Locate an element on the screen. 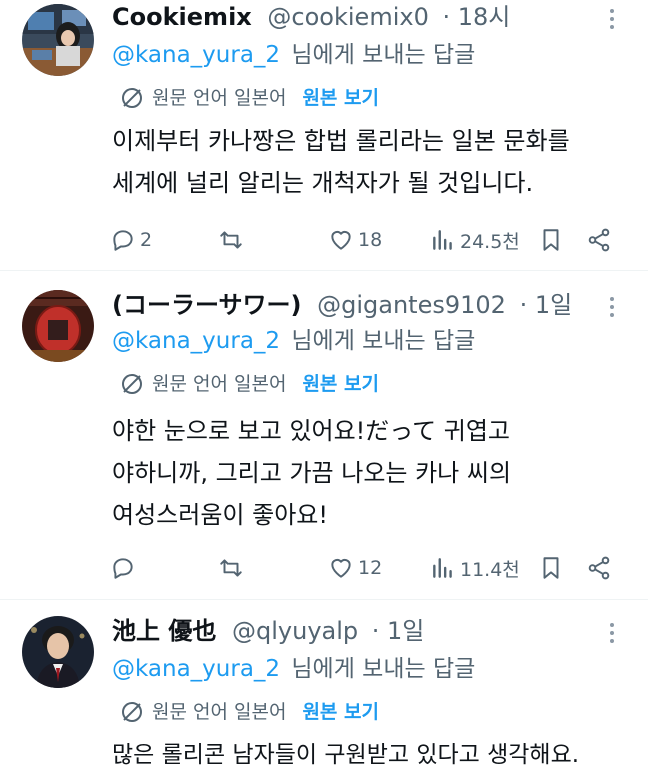 Image resolution: width=648 pixels, height=777 pixels. tweet-text-line: 야하니까, 그리고 가끔 나오는 카나 씨의 is located at coordinates (312, 473).